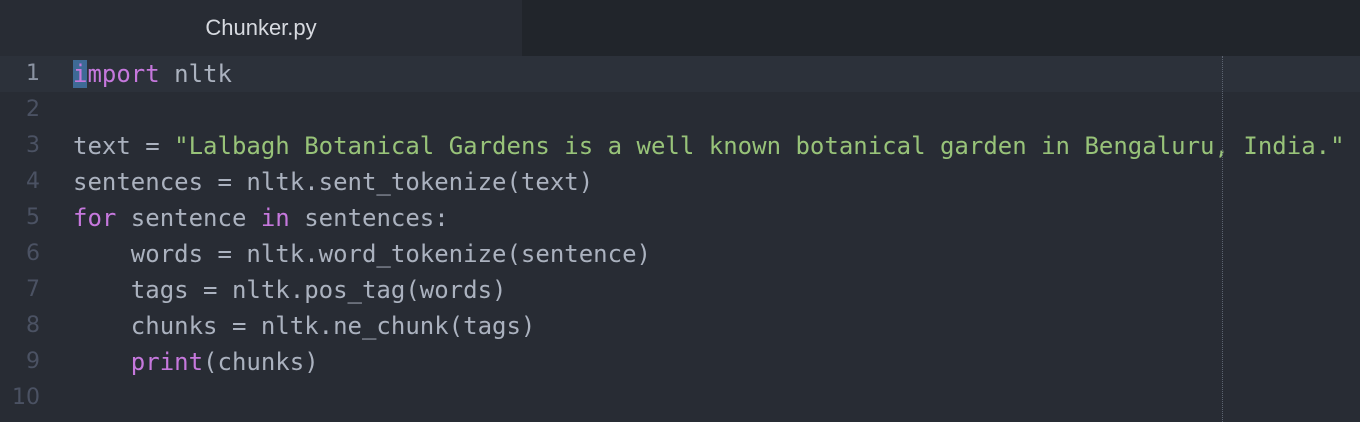 Image resolution: width=1360 pixels, height=422 pixels. What do you see at coordinates (33, 361) in the screenshot?
I see `line-number: 9` at bounding box center [33, 361].